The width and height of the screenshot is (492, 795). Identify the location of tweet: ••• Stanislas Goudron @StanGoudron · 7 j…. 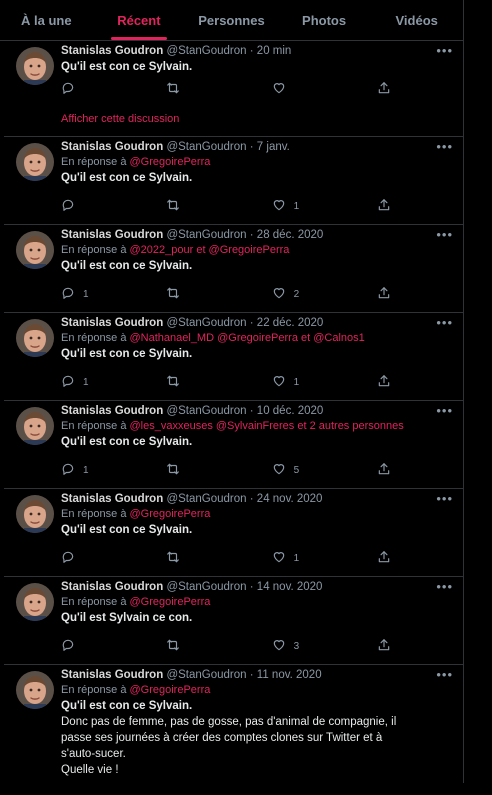
(233, 181).